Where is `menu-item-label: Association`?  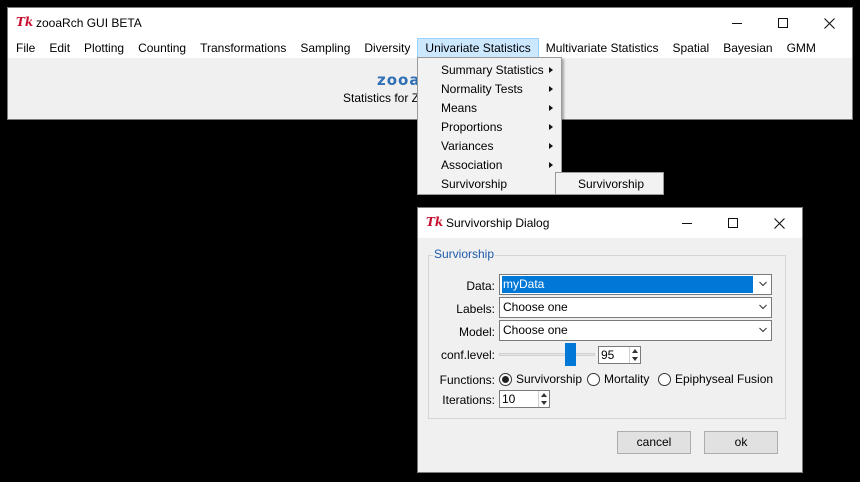 menu-item-label: Association is located at coordinates (472, 165).